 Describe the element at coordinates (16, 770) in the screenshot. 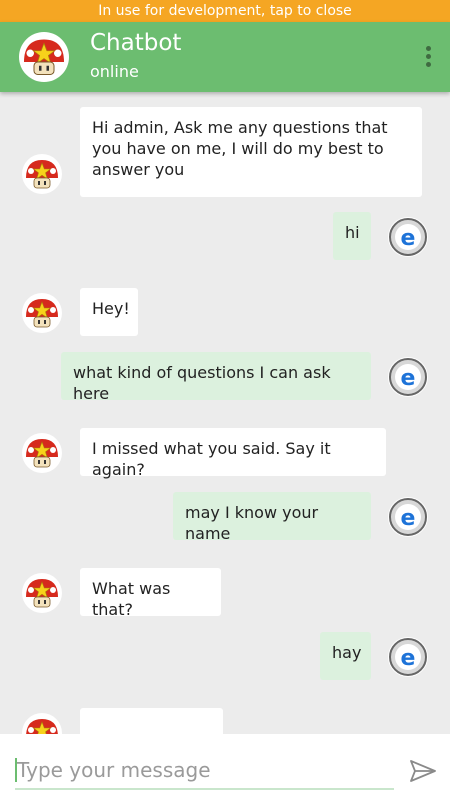

I see `text-cursor` at that location.